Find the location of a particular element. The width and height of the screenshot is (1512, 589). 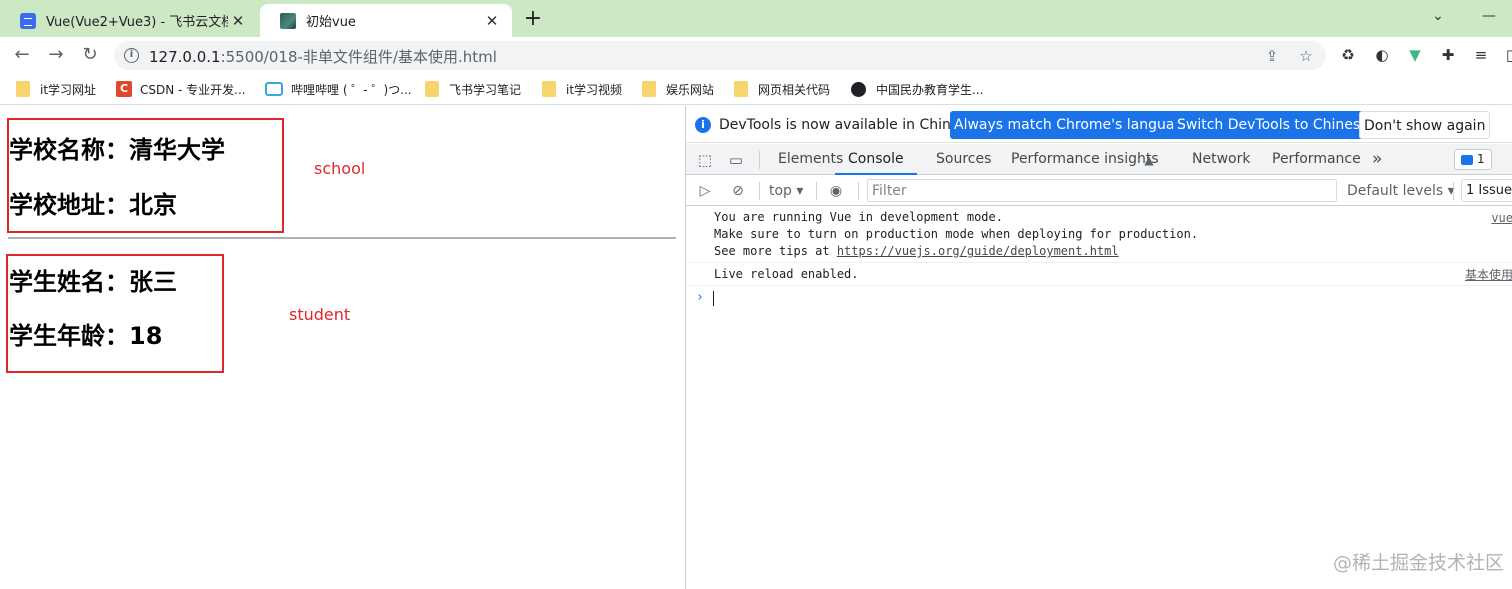

sidebar-toggle-icon: ▷ is located at coordinates (705, 191).